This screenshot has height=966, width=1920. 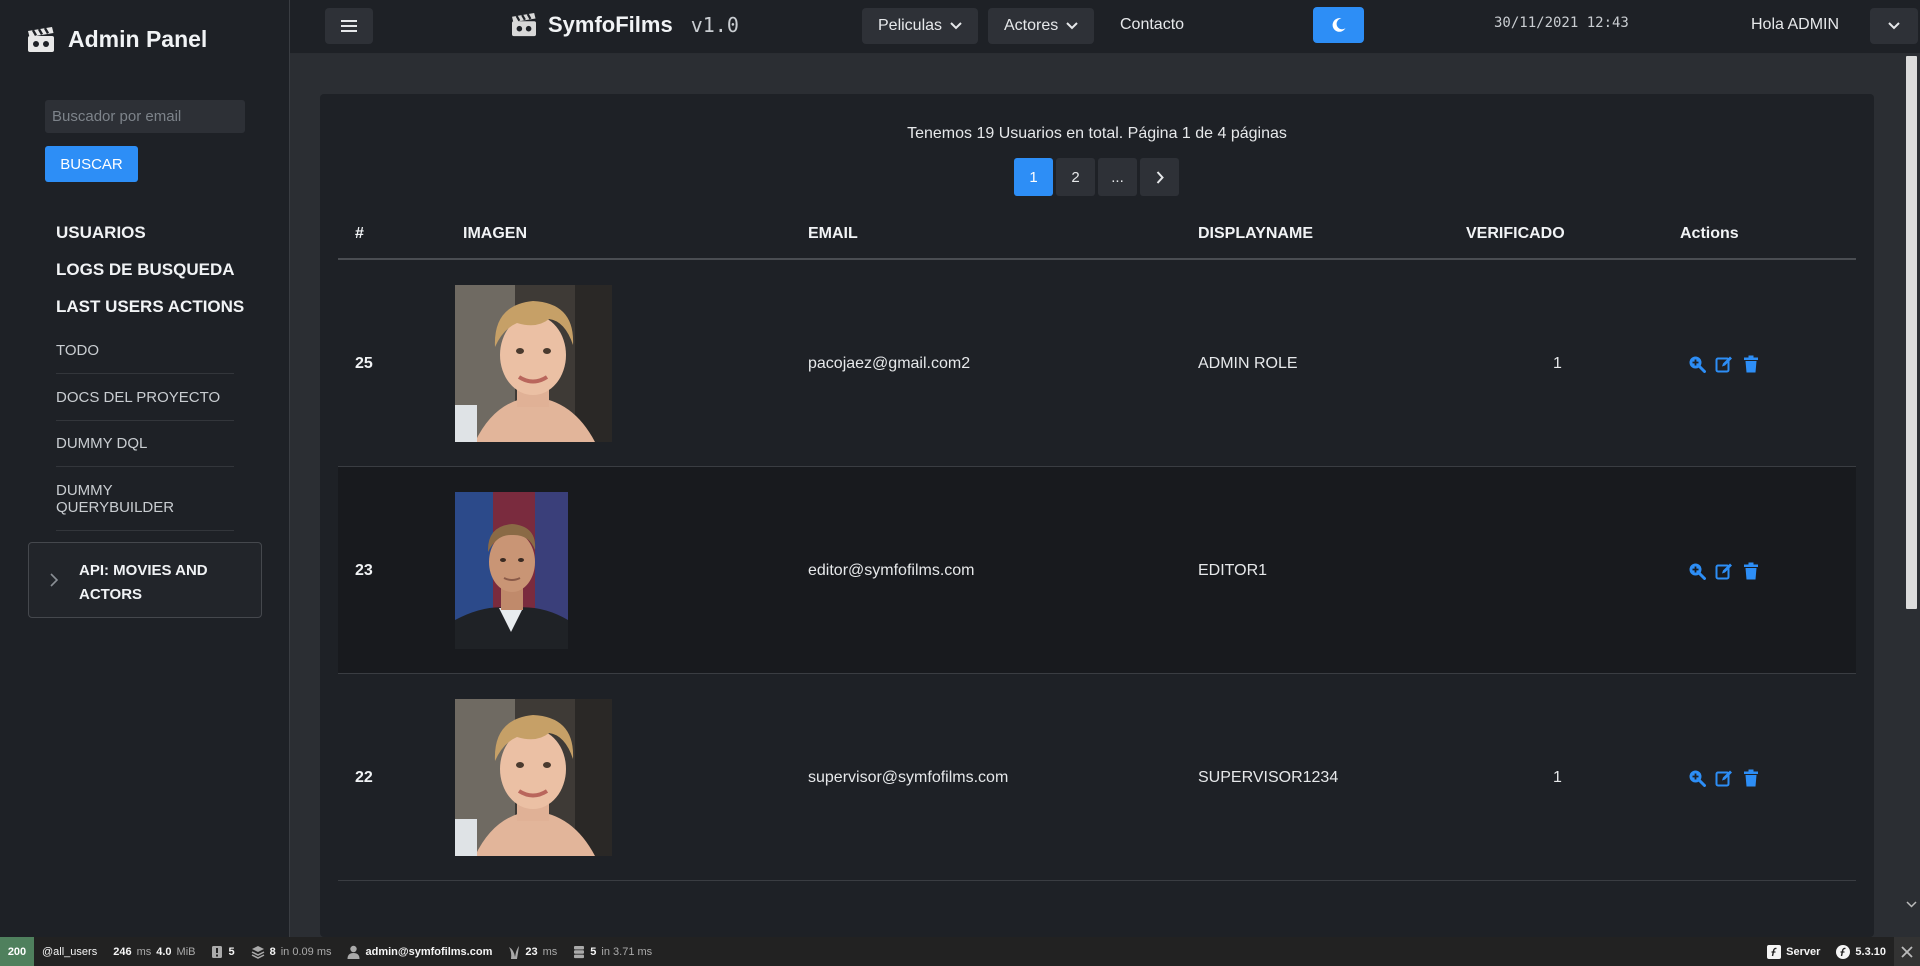 What do you see at coordinates (533, 363) in the screenshot?
I see `user-avatar-image` at bounding box center [533, 363].